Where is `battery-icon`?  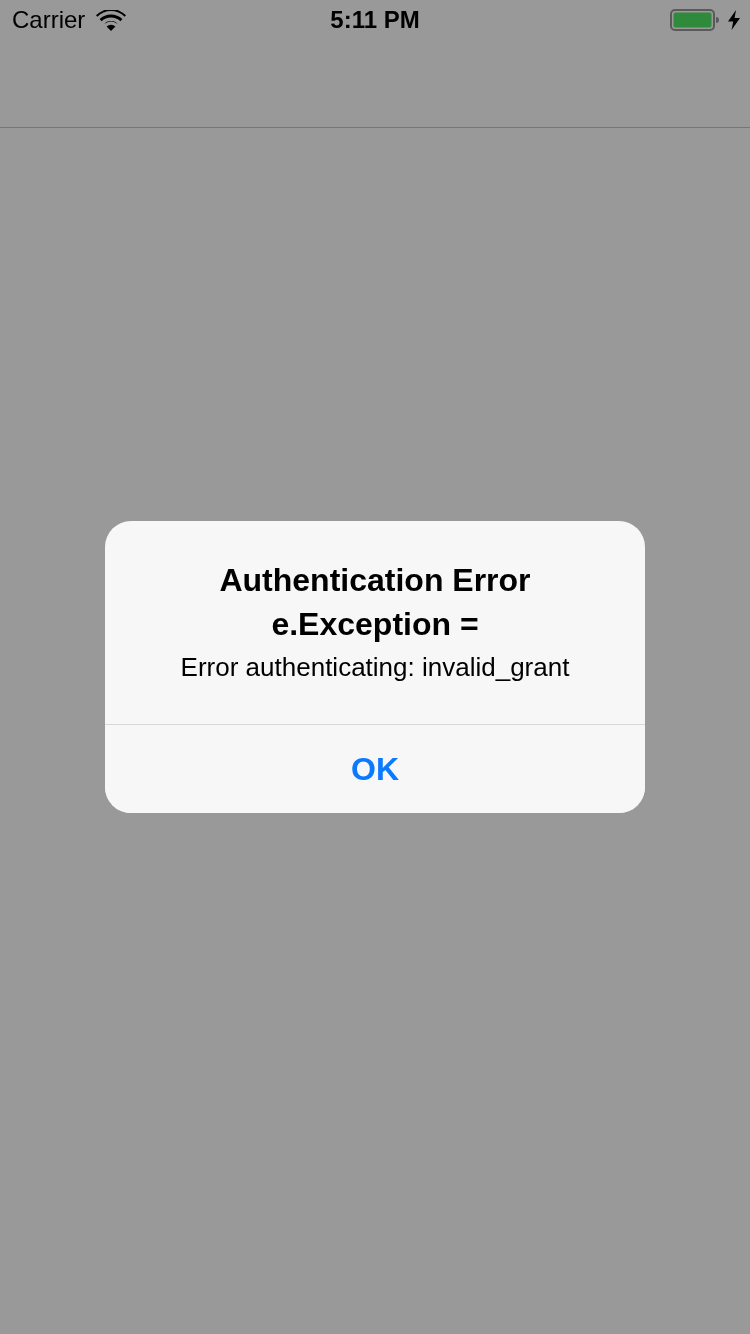
battery-icon is located at coordinates (694, 20).